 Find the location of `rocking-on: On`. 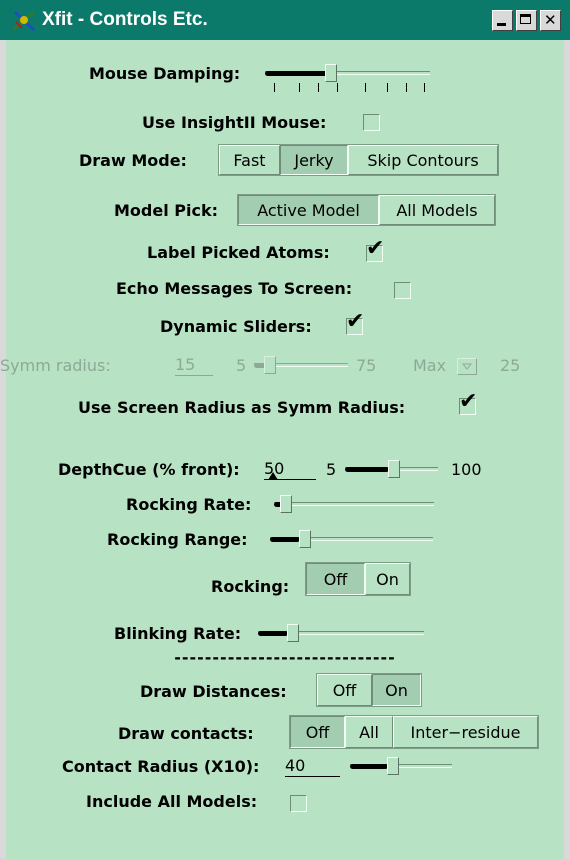

rocking-on: On is located at coordinates (387, 579).